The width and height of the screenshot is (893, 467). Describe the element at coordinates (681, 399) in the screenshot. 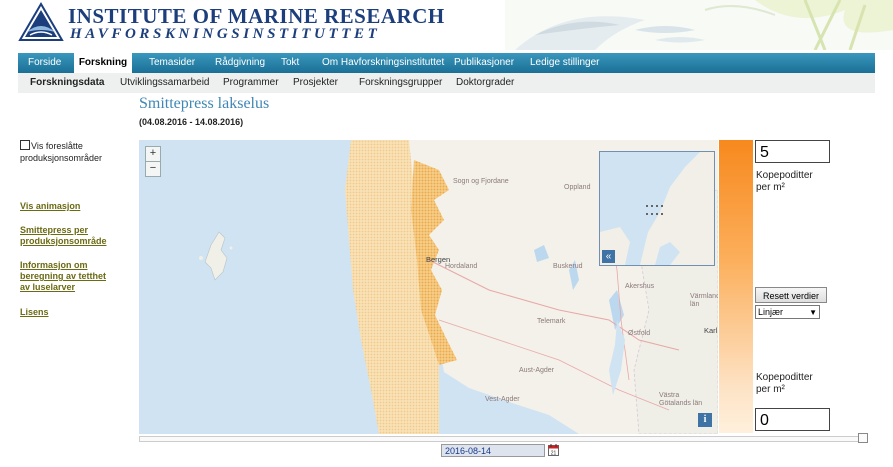

I see `map-label-vastra: Västra Götalands län` at that location.